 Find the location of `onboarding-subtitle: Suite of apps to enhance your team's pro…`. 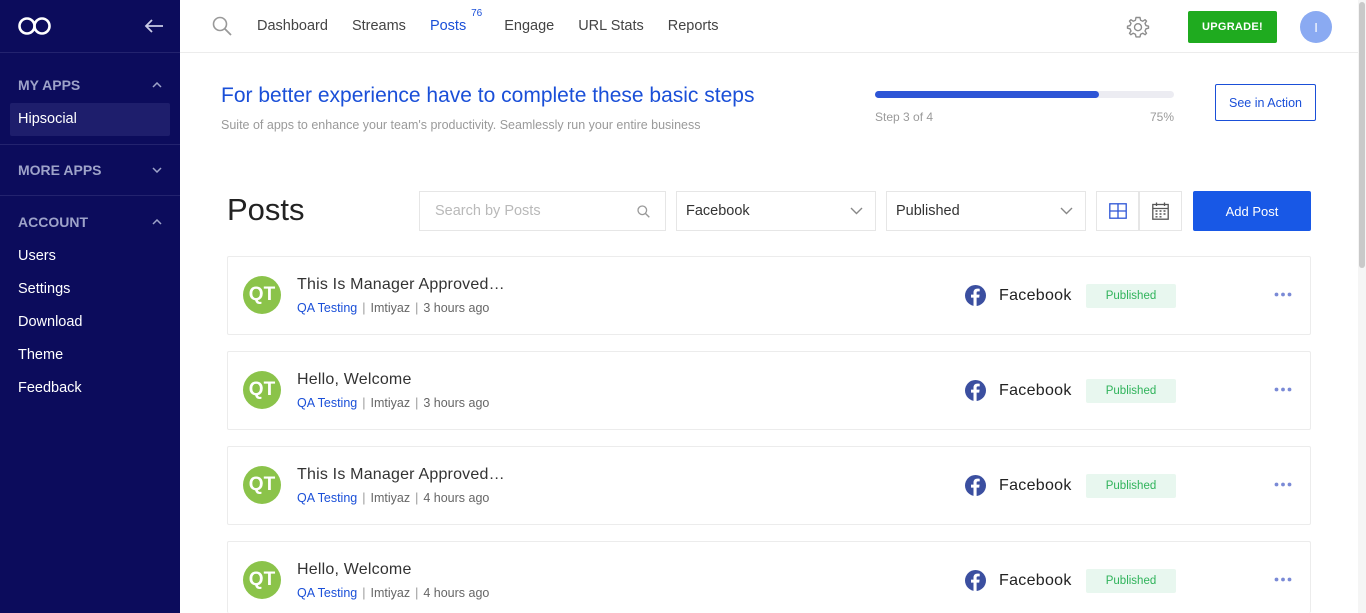

onboarding-subtitle: Suite of apps to enhance your team's pro… is located at coordinates (461, 125).